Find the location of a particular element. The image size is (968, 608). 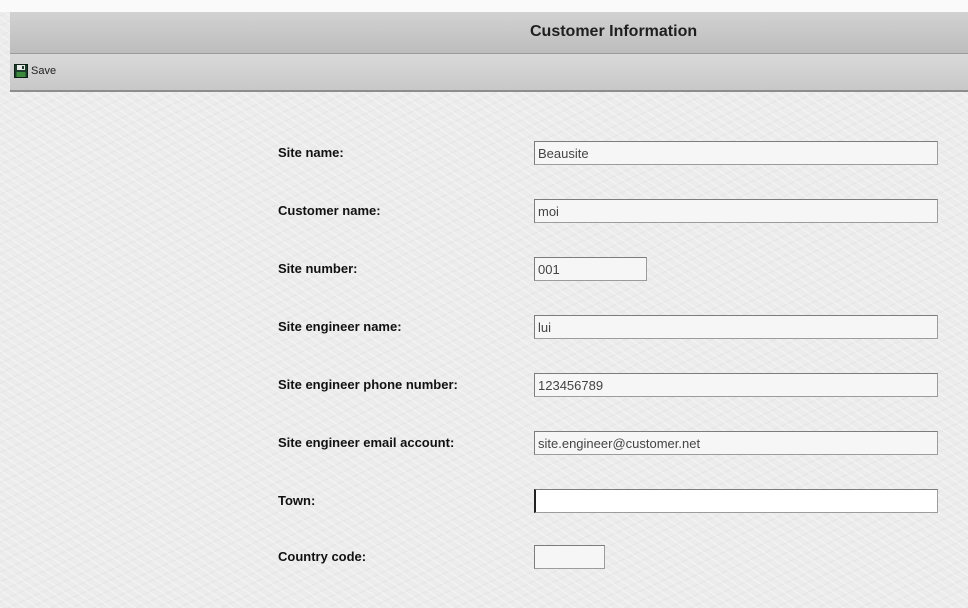

site-engineer-phone-input is located at coordinates (736, 385).